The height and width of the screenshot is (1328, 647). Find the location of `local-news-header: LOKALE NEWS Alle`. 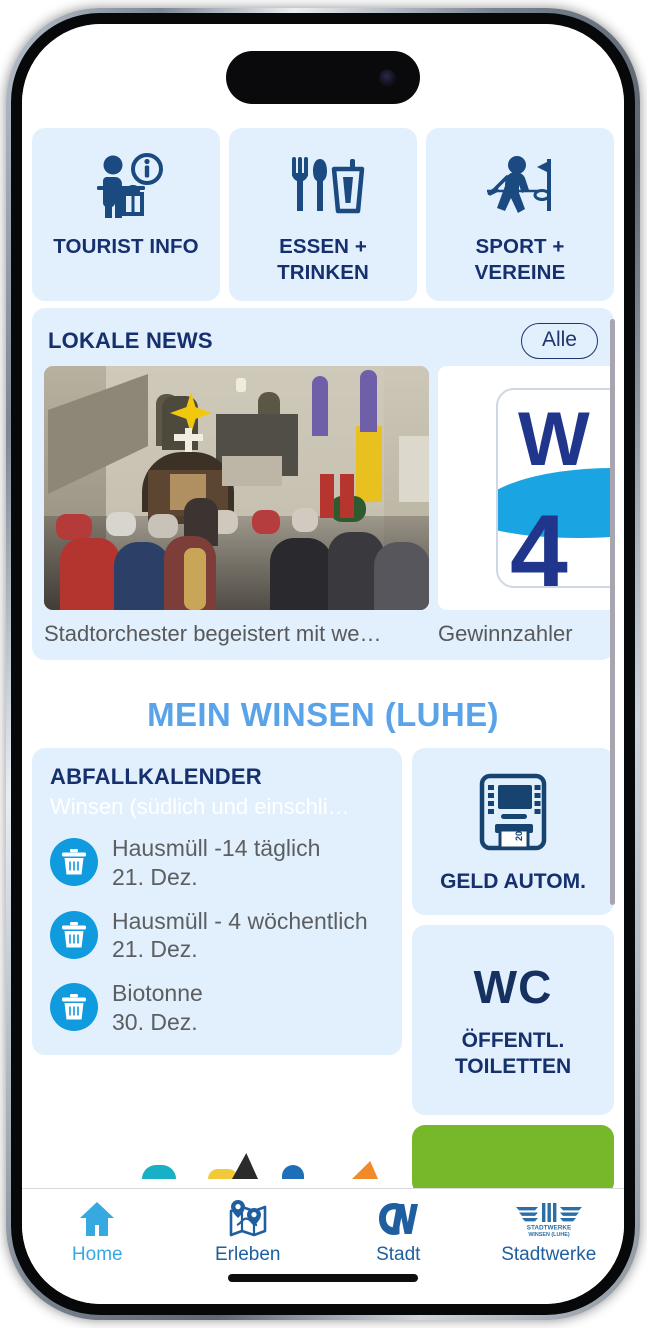

local-news-header: LOKALE NEWS Alle is located at coordinates (323, 341).